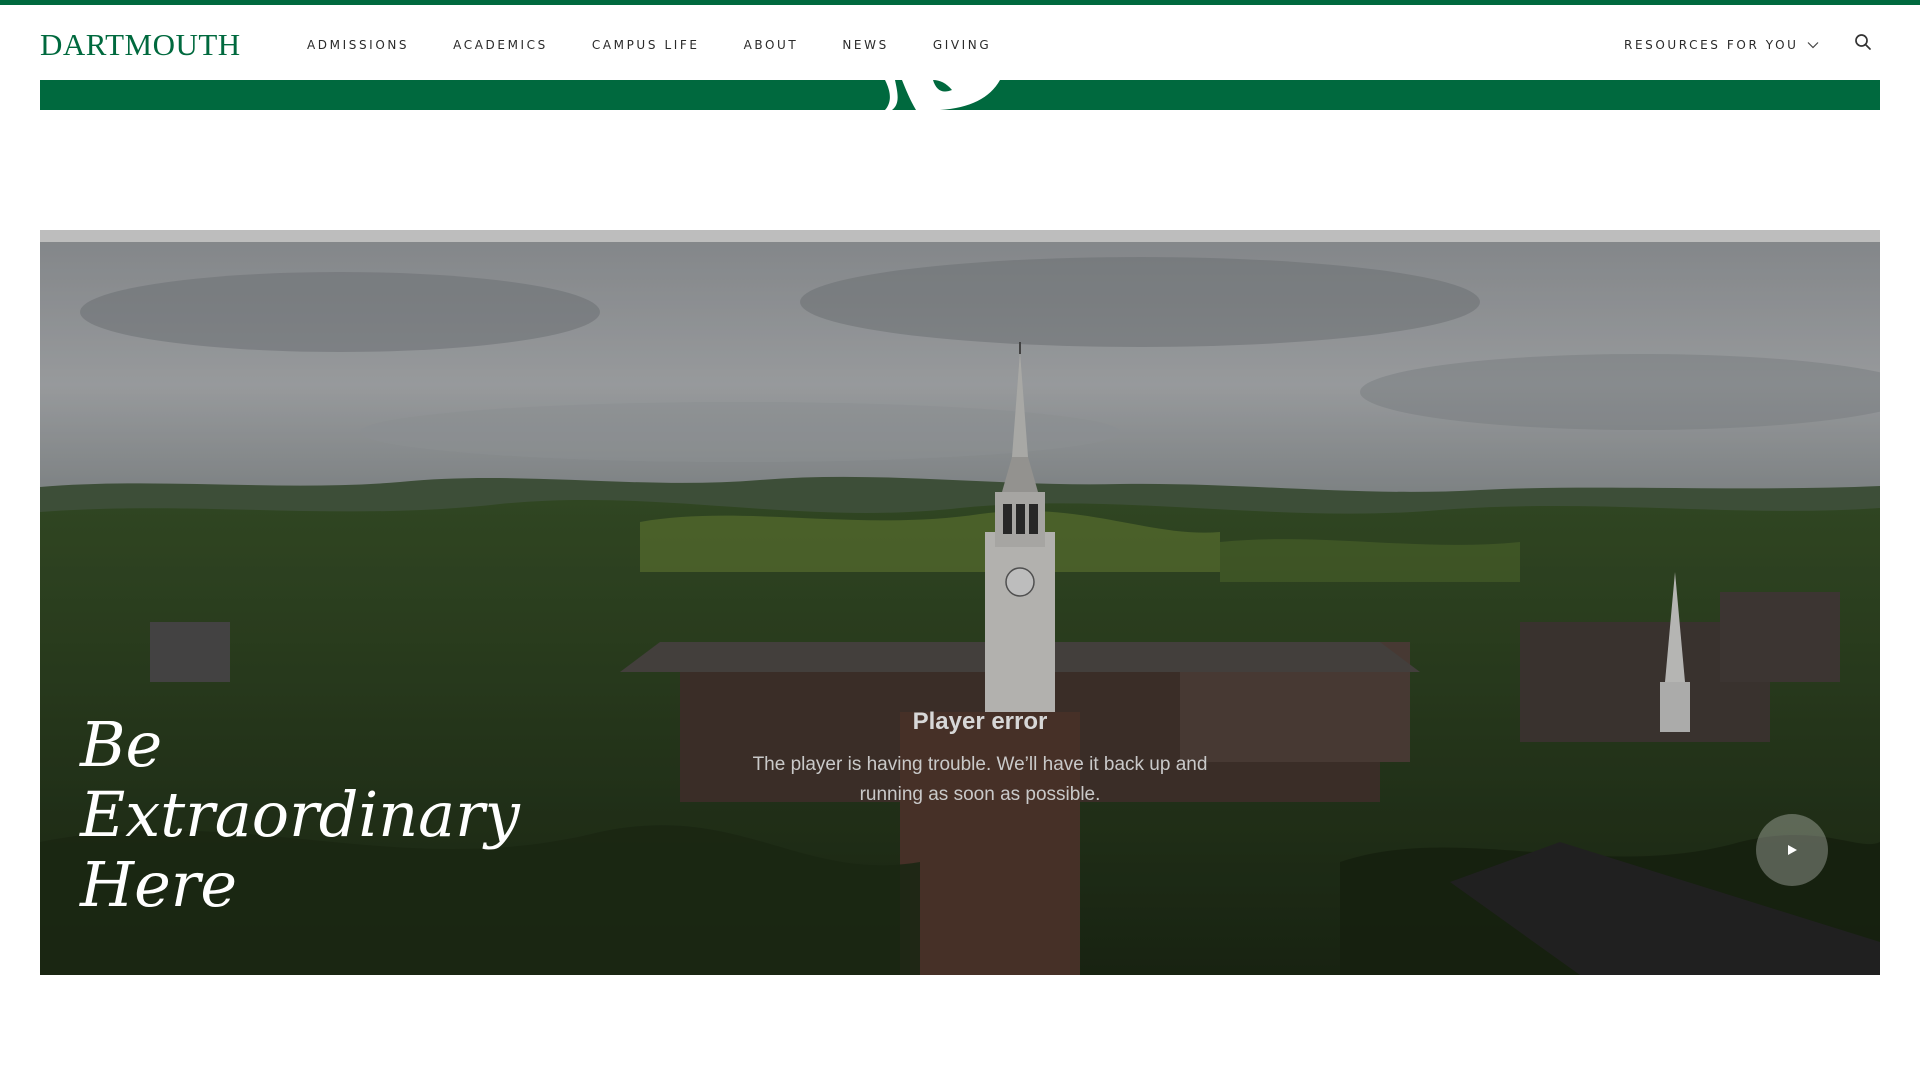  Describe the element at coordinates (771, 45) in the screenshot. I see `nav-item-about: ABOUT` at that location.